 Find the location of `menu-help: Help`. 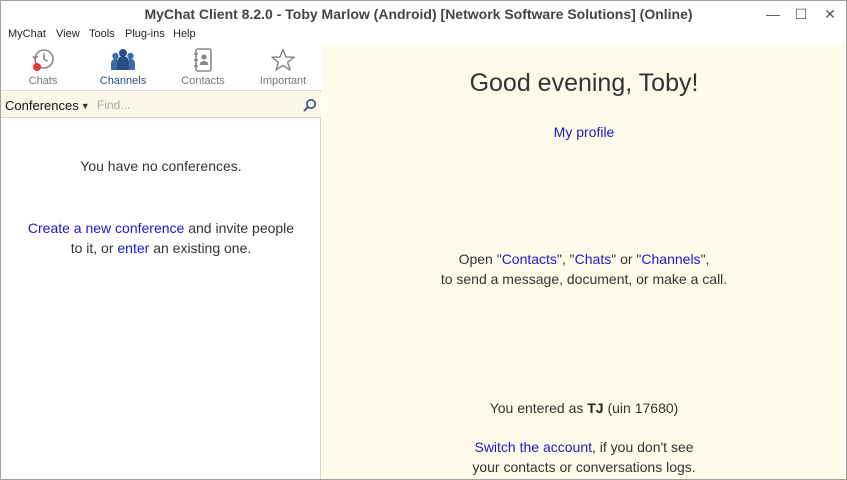

menu-help: Help is located at coordinates (184, 34).